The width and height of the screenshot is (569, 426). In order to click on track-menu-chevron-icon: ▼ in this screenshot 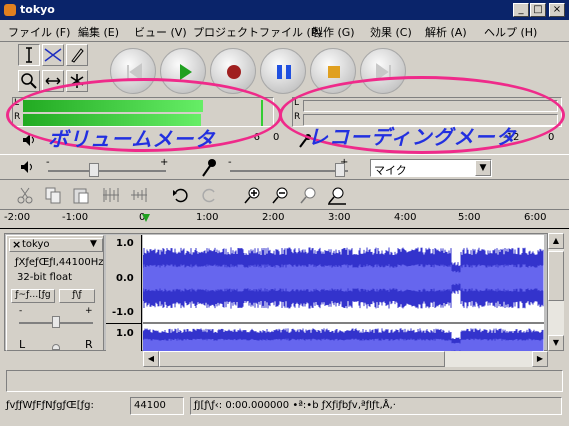, I will do `click(93, 244)`.